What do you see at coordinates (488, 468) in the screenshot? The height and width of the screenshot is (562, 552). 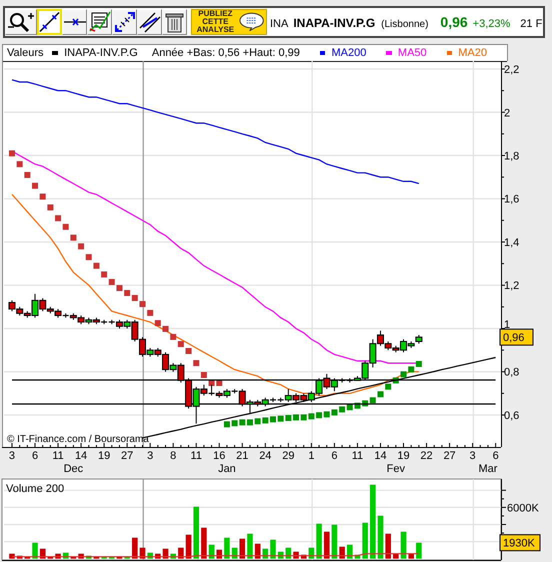 I see `month-label: Mar` at bounding box center [488, 468].